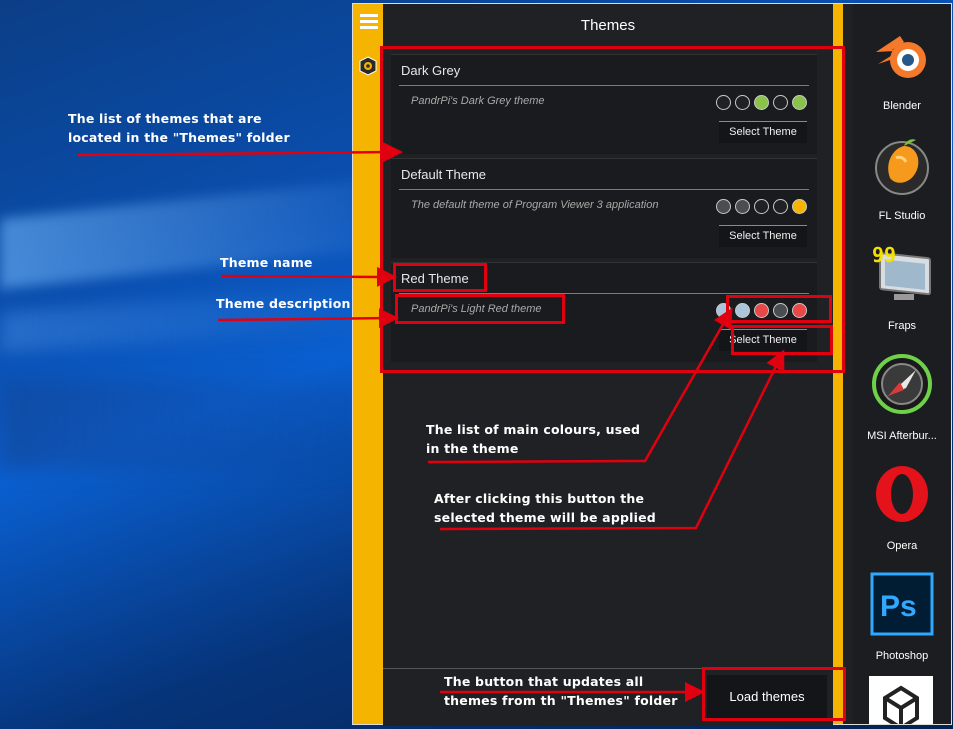 The image size is (953, 729). I want to click on theme-name: Default Theme, so click(444, 174).